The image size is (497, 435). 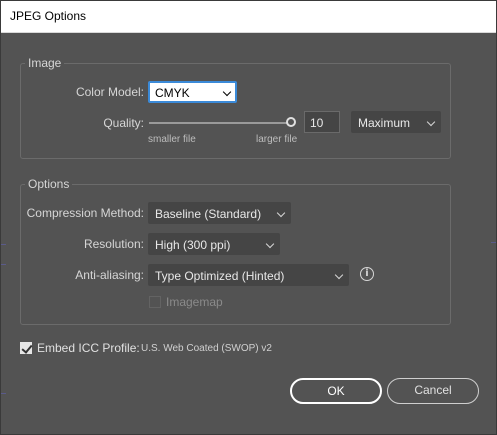 I want to click on compression-label: Compression Method:, so click(x=85, y=213).